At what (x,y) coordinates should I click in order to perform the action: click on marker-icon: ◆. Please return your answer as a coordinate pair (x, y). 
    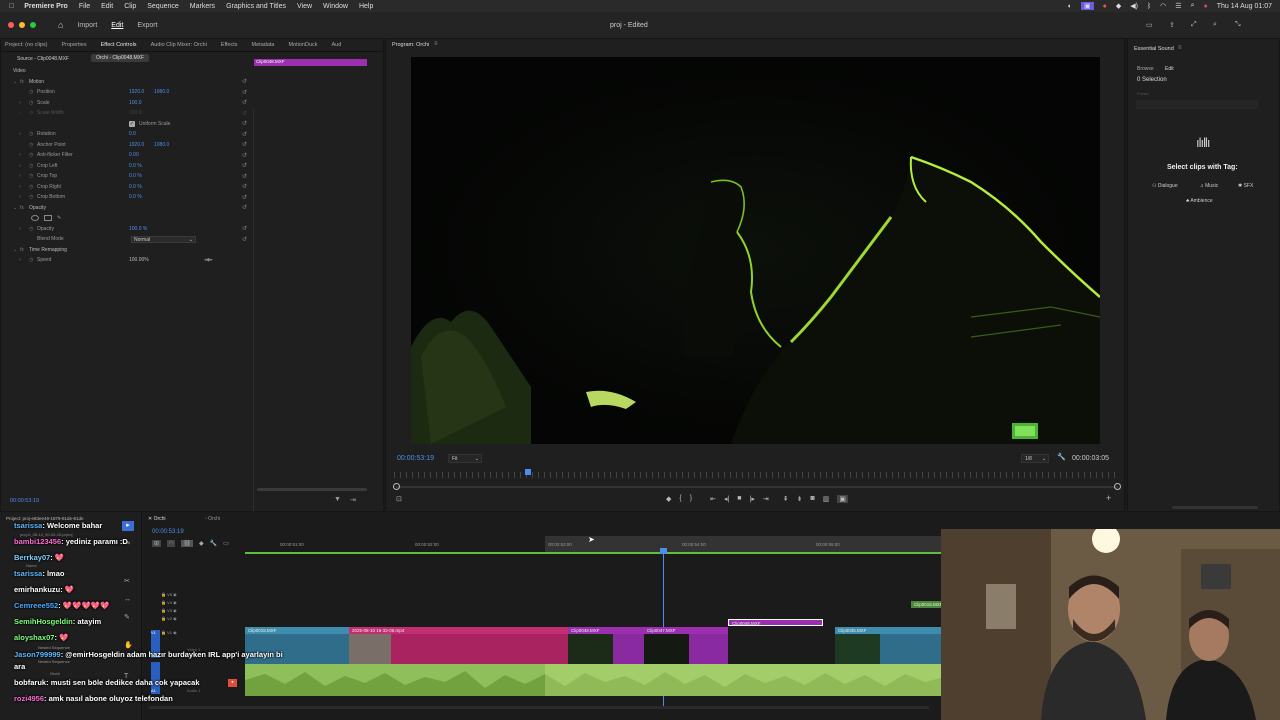
    Looking at the image, I should click on (201, 543).